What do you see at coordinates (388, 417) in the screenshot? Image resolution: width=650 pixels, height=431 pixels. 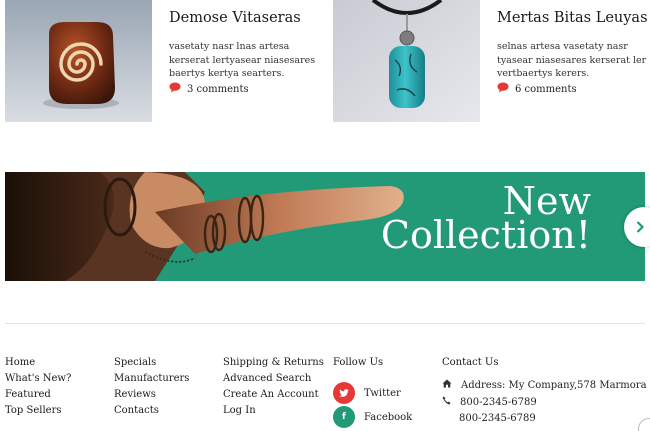 I see `facebook-label: Facebook` at bounding box center [388, 417].